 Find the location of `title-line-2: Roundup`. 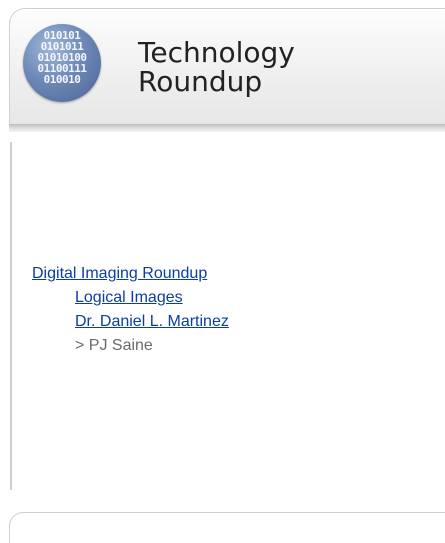

title-line-2: Roundup is located at coordinates (200, 81).